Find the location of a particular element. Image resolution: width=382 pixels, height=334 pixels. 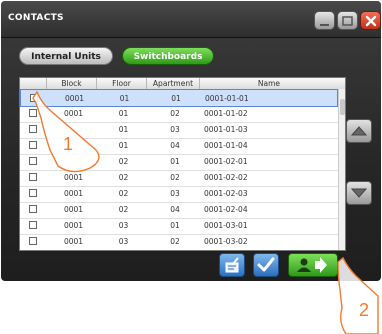

cell-name: 0001-01-04 is located at coordinates (226, 145).